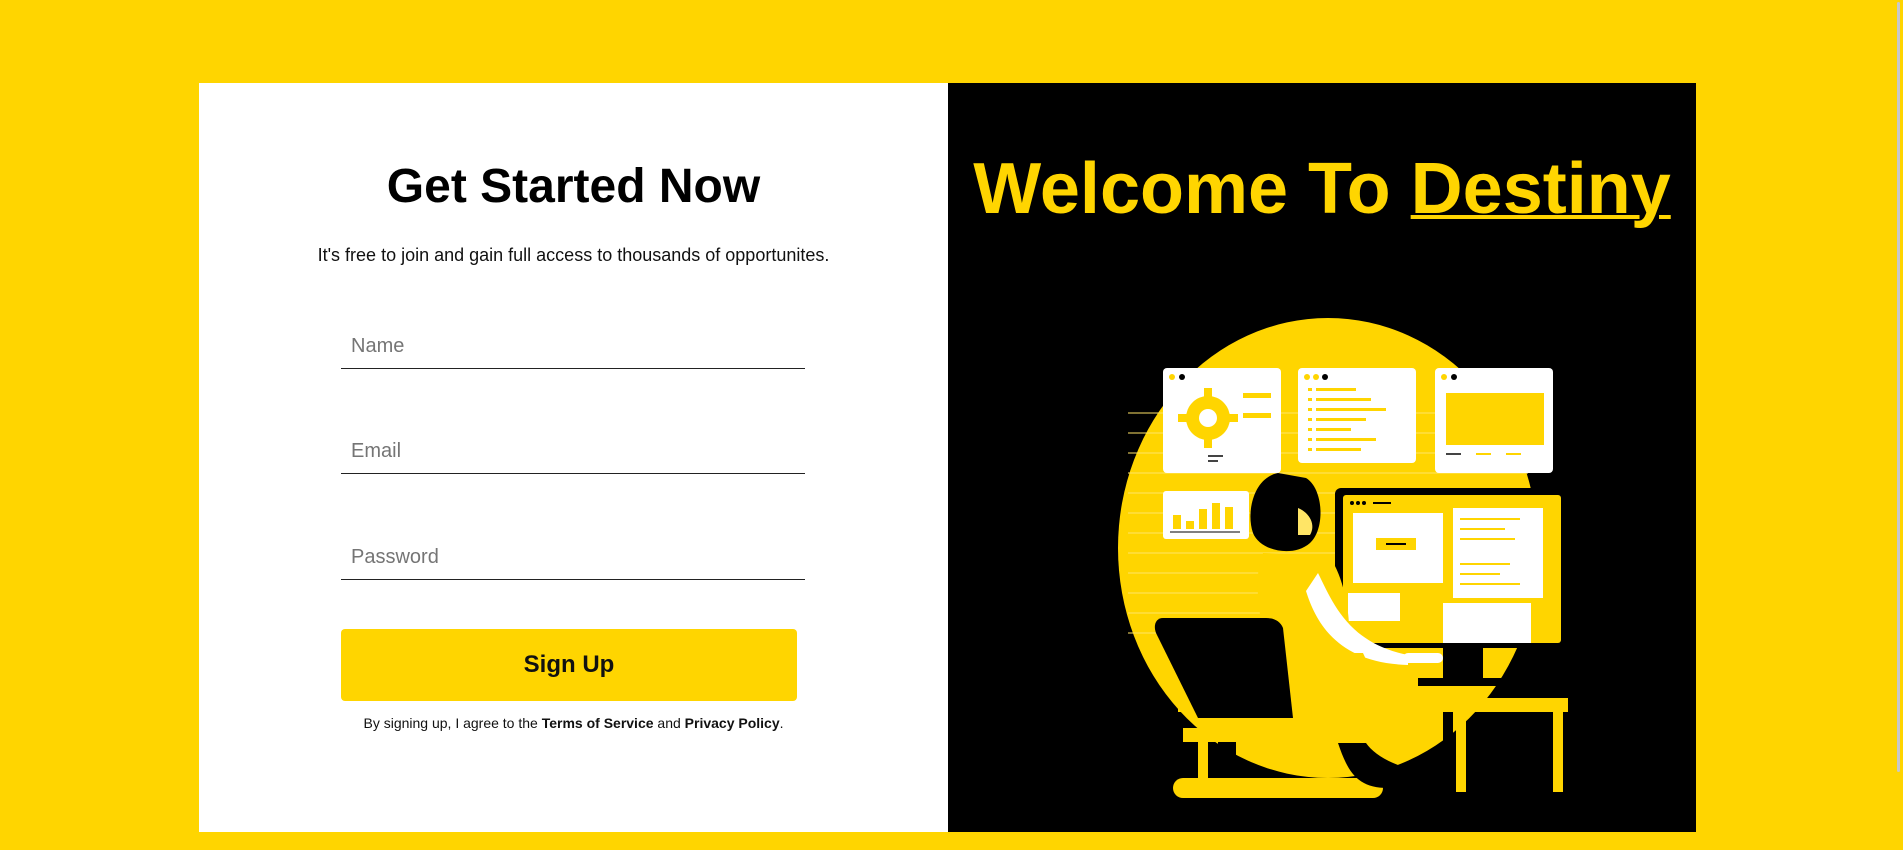 This screenshot has width=1903, height=850. Describe the element at coordinates (452, 723) in the screenshot. I see `terms-prefix: By signing up, I agree to the` at that location.